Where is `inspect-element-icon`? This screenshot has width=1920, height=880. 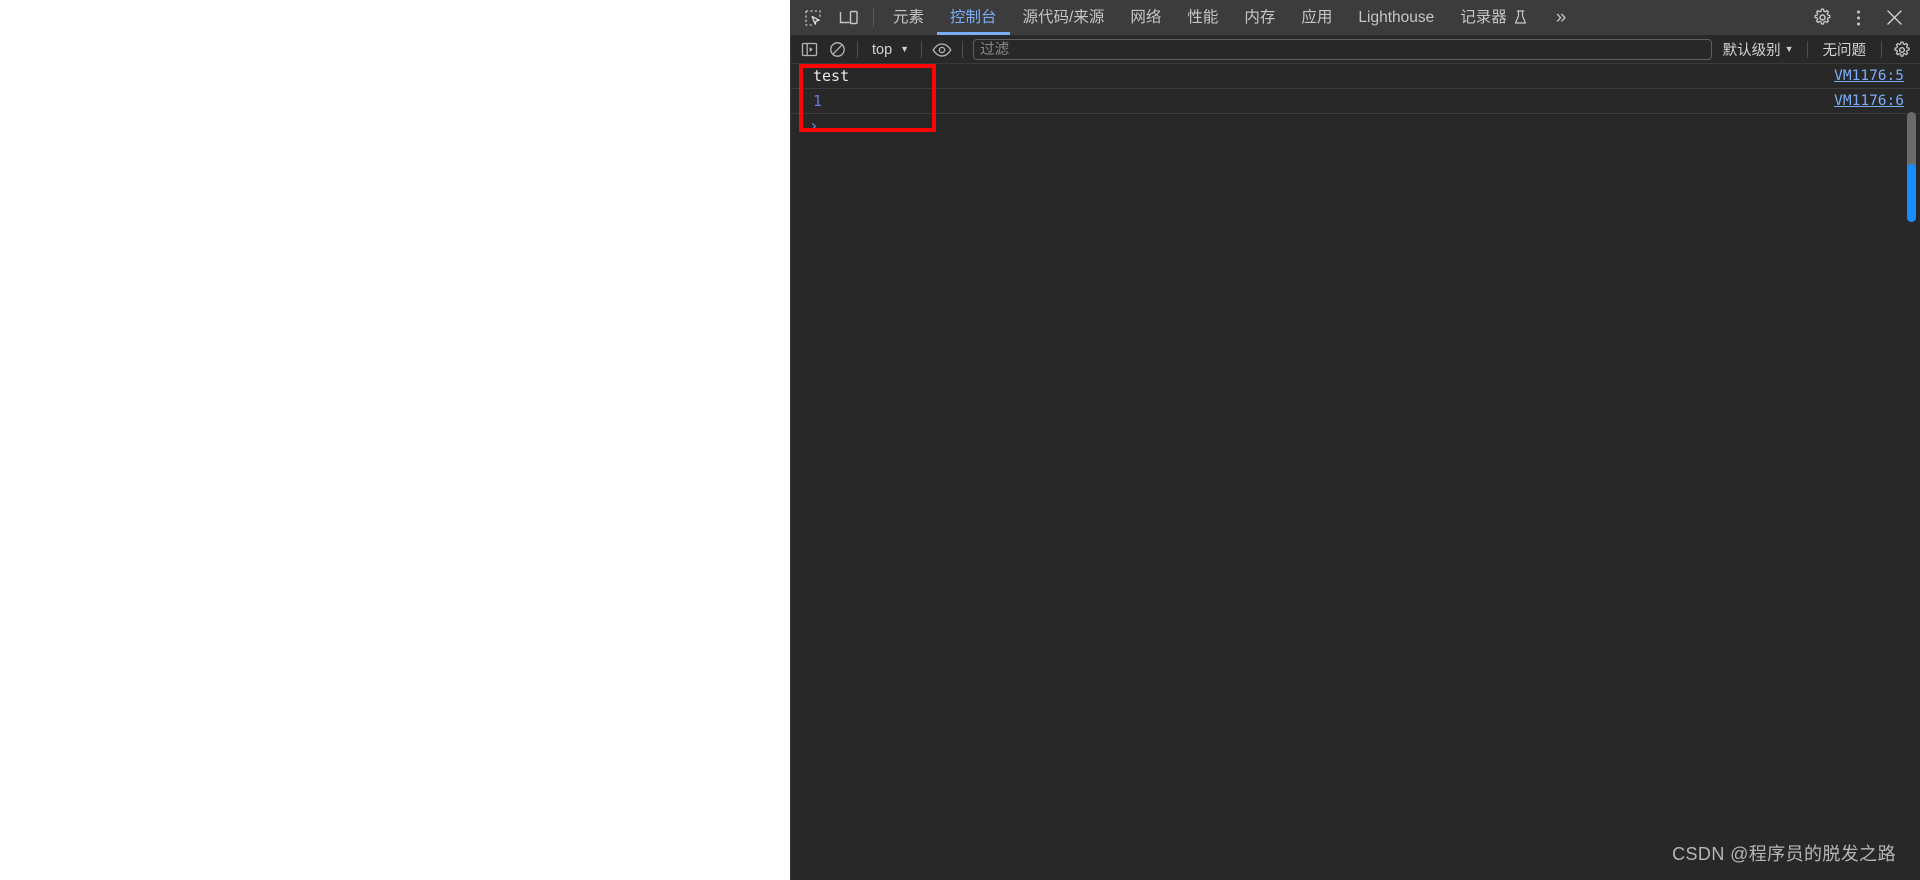
inspect-element-icon is located at coordinates (813, 17).